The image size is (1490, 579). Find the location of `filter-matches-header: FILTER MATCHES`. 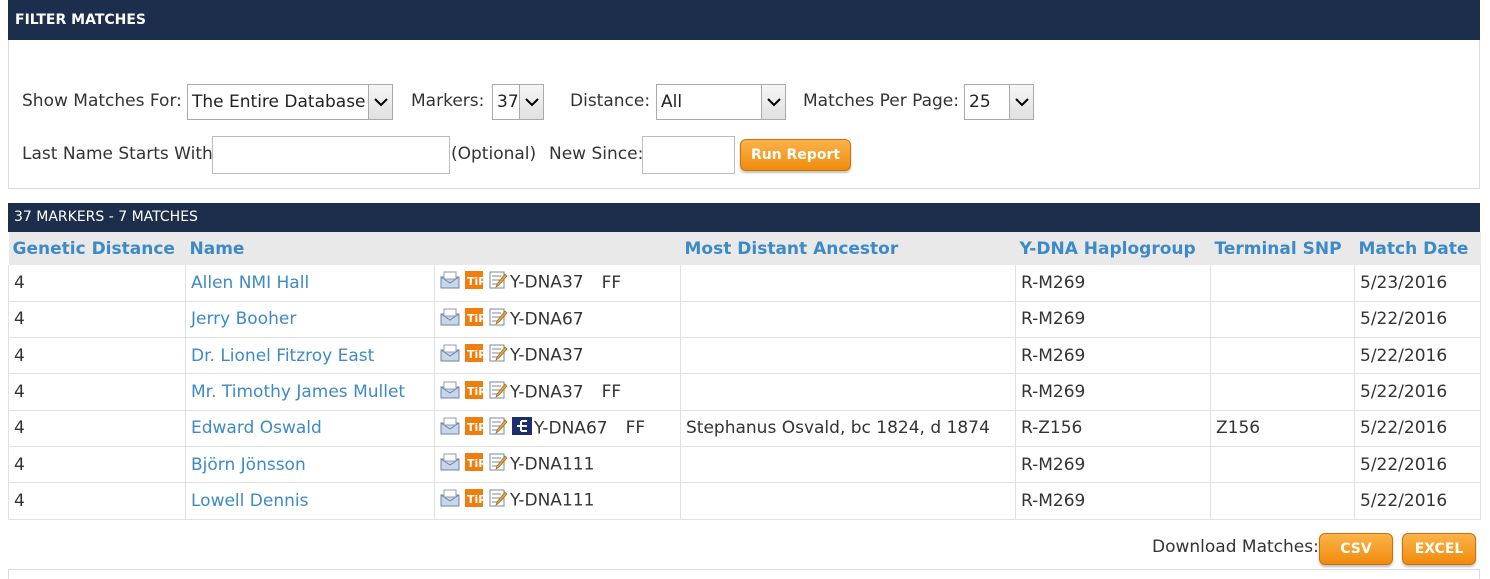

filter-matches-header: FILTER MATCHES is located at coordinates (744, 20).